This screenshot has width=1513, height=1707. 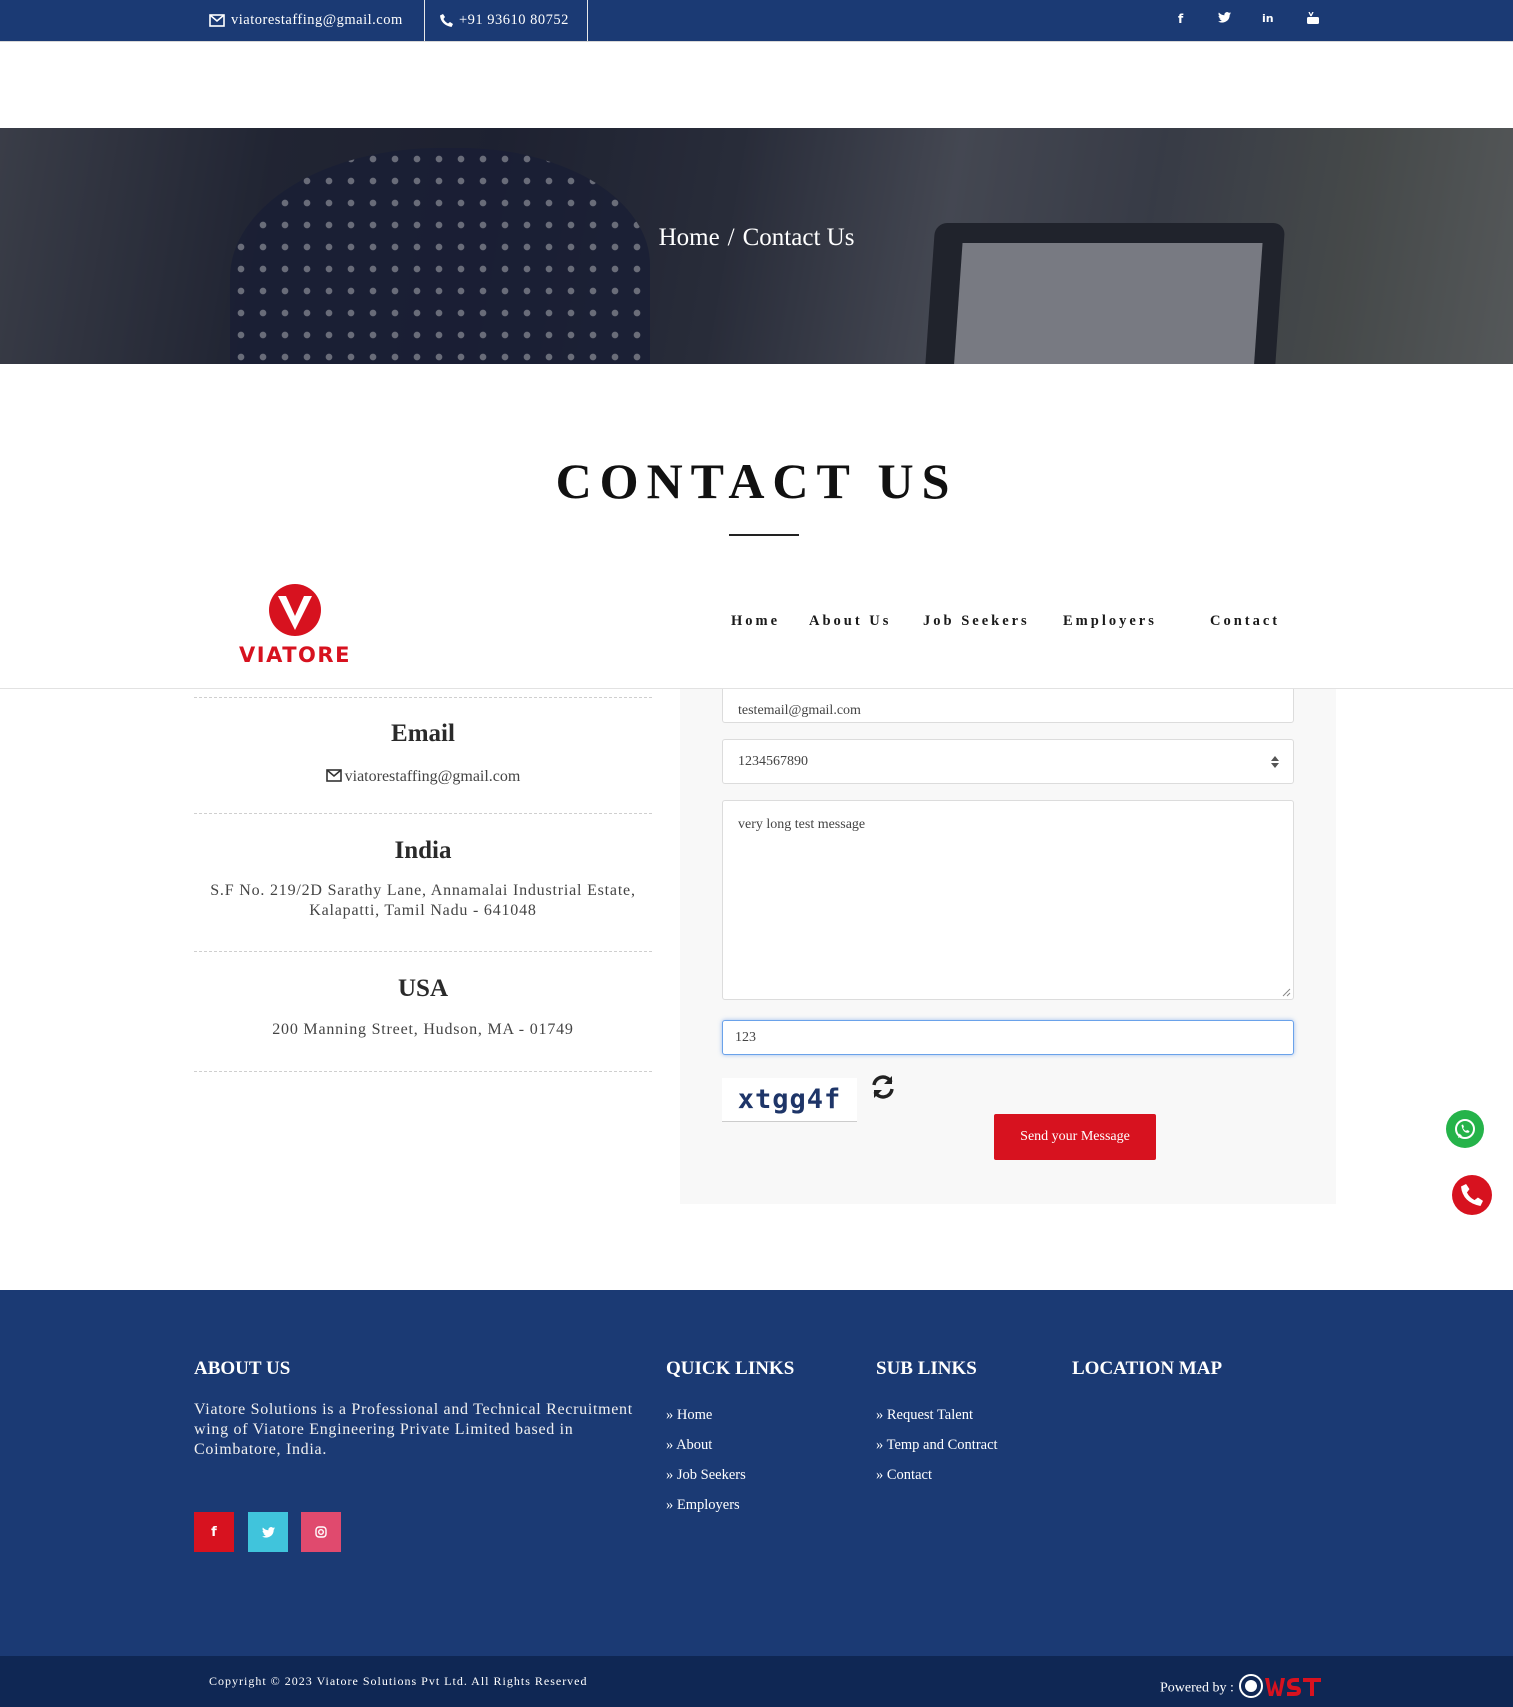 What do you see at coordinates (514, 20) in the screenshot?
I see `topbar-phone-text: +91 93610 80752` at bounding box center [514, 20].